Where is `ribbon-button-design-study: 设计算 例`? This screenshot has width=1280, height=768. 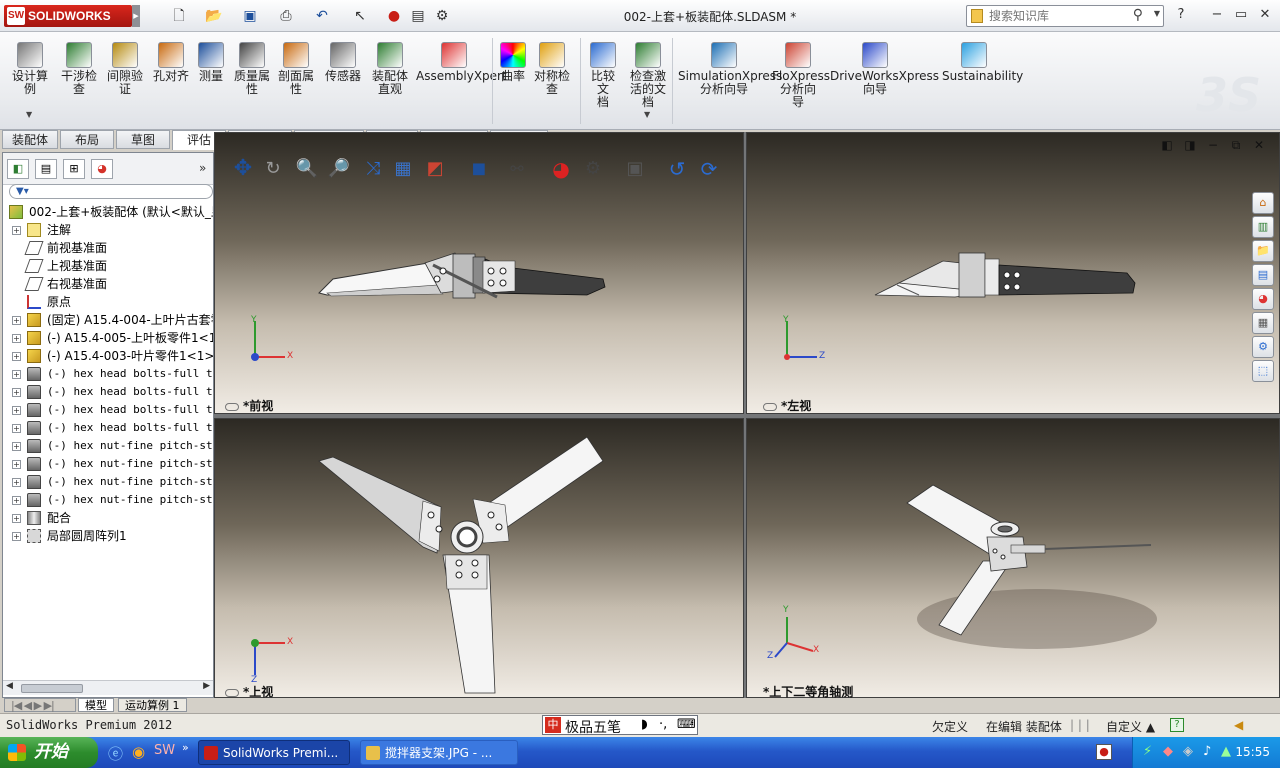
ribbon-button-design-study: 设计算 例 is located at coordinates (30, 69).